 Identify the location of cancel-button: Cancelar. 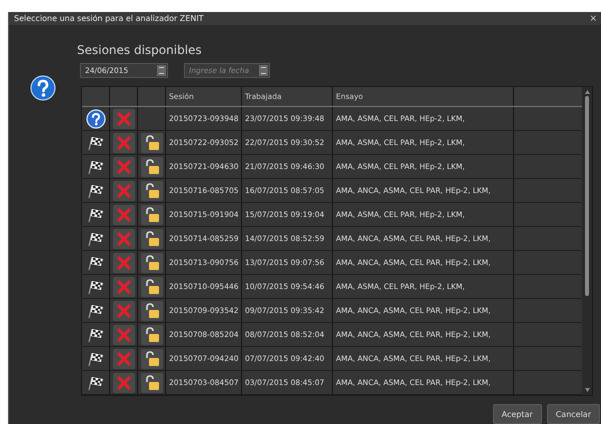
(573, 414).